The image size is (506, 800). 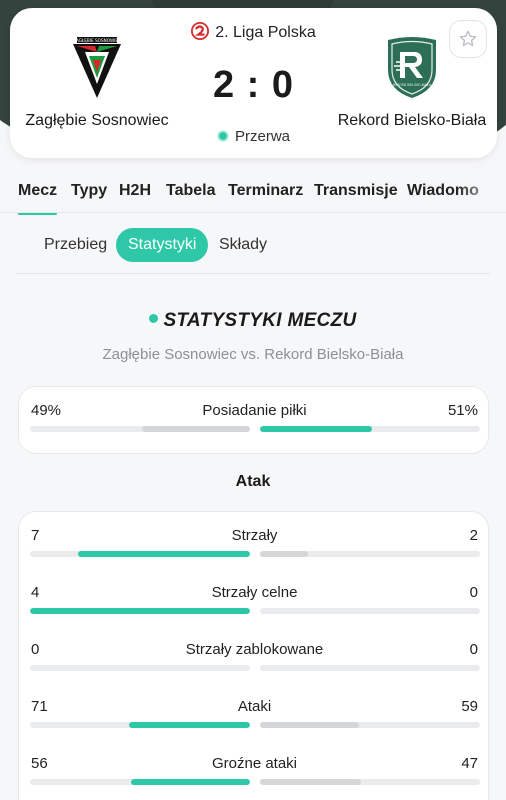 What do you see at coordinates (265, 32) in the screenshot?
I see `league-name: 2. Liga Polska` at bounding box center [265, 32].